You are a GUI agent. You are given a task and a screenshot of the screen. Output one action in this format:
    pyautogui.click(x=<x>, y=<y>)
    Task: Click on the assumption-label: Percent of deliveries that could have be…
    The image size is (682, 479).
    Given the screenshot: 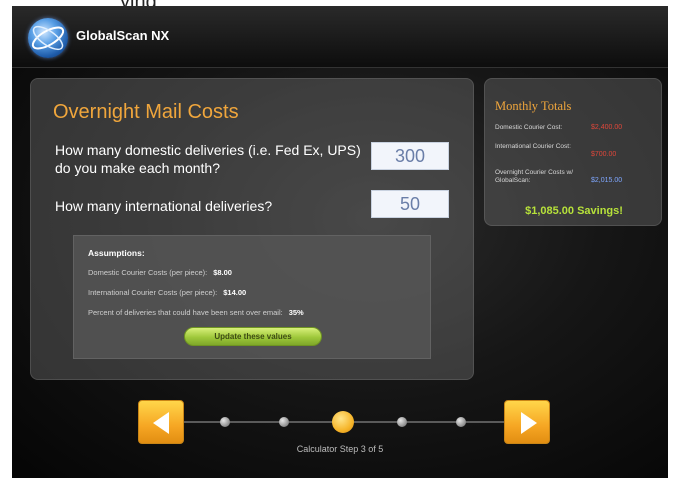 What is the action you would take?
    pyautogui.click(x=185, y=312)
    